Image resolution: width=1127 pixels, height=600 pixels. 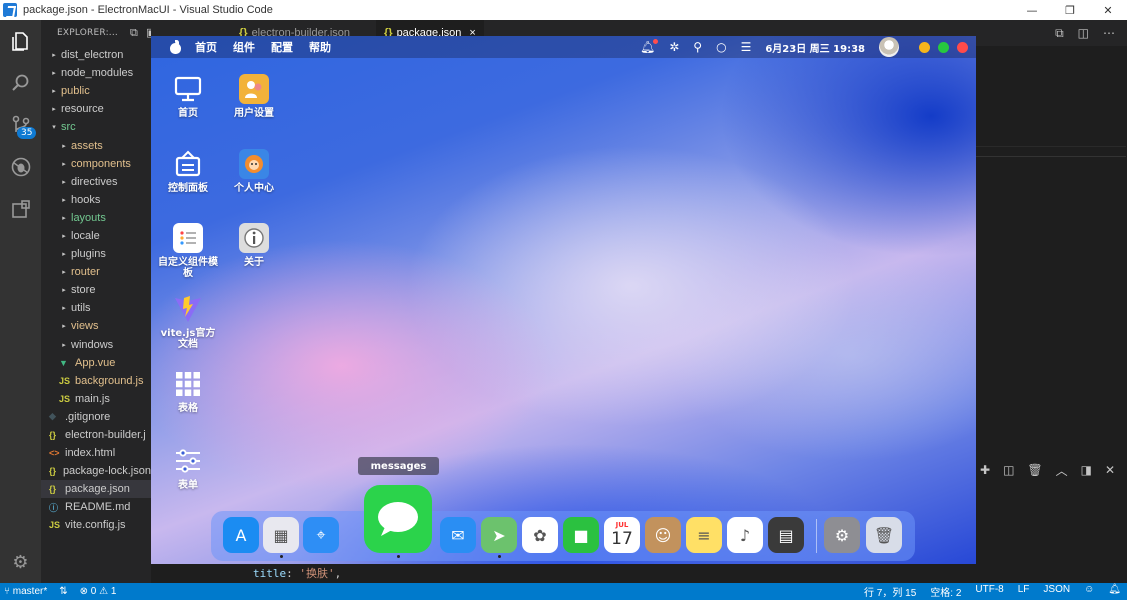 I want to click on source-control-icon: 35, so click(x=20, y=125).